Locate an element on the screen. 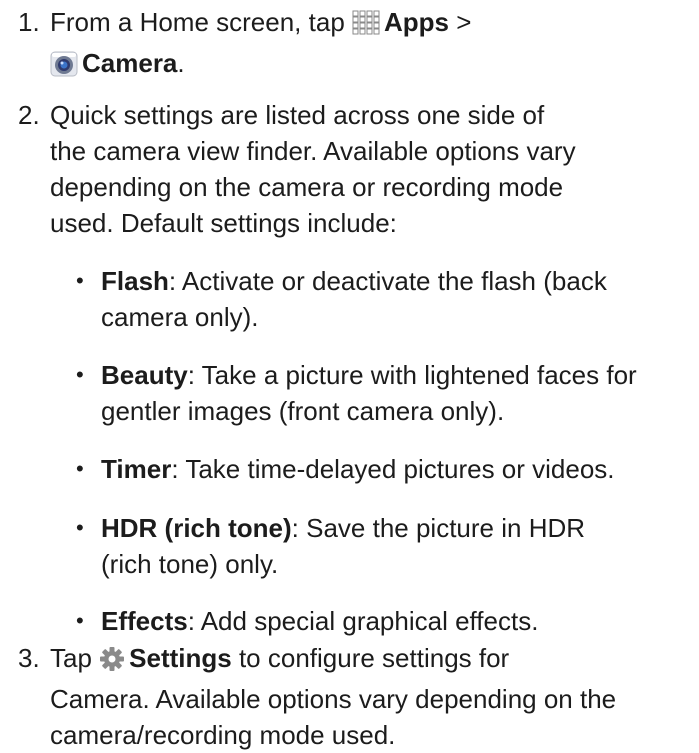 Image resolution: width=699 pixels, height=753 pixels. step-number: 3. is located at coordinates (29, 658).